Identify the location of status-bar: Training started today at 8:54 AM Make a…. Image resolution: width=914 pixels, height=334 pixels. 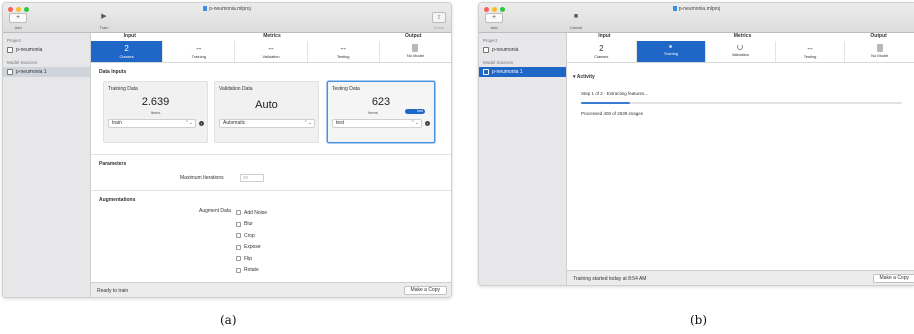
(740, 277).